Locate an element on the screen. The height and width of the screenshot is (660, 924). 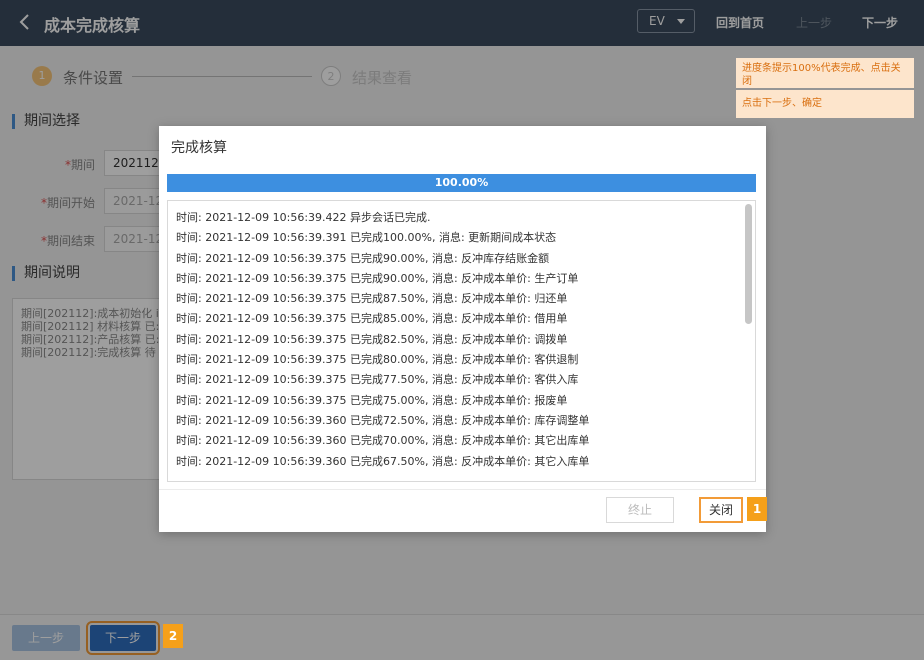
annotation-note-2: 点击下一步、确定 is located at coordinates (825, 104).